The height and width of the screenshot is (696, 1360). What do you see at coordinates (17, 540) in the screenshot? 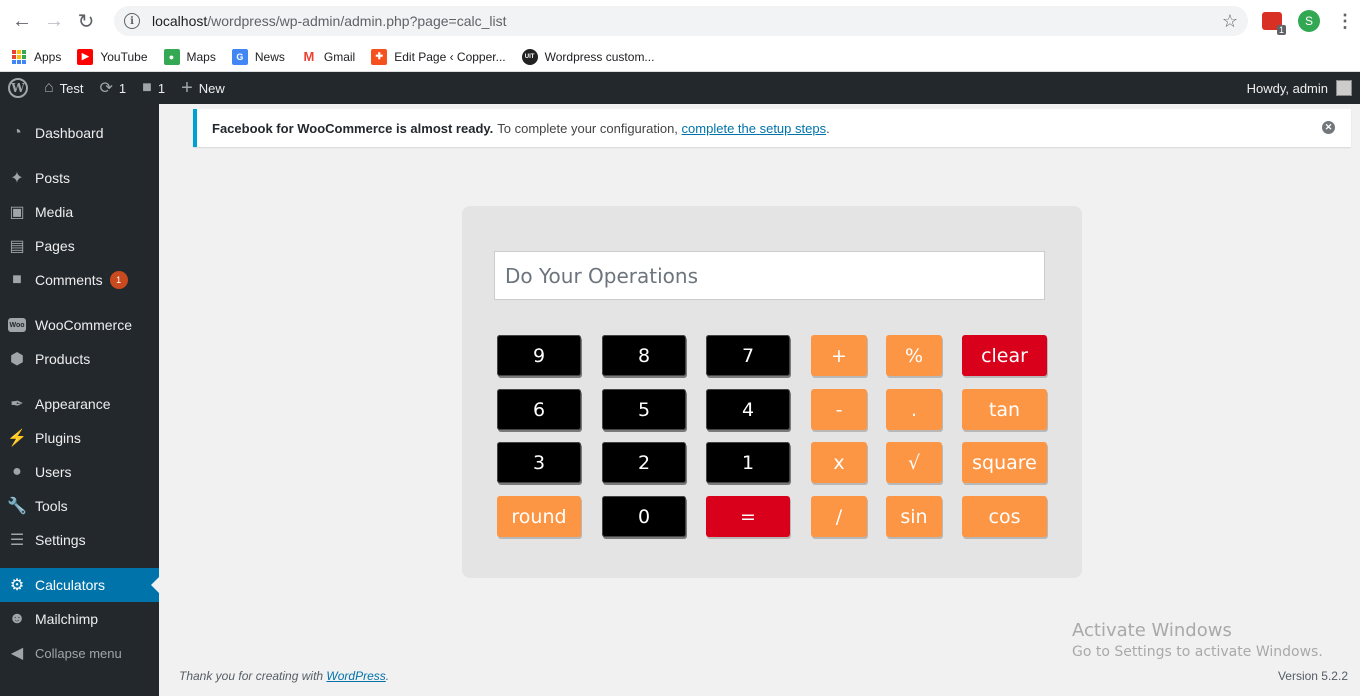
I see `settings-icon: ☰` at bounding box center [17, 540].